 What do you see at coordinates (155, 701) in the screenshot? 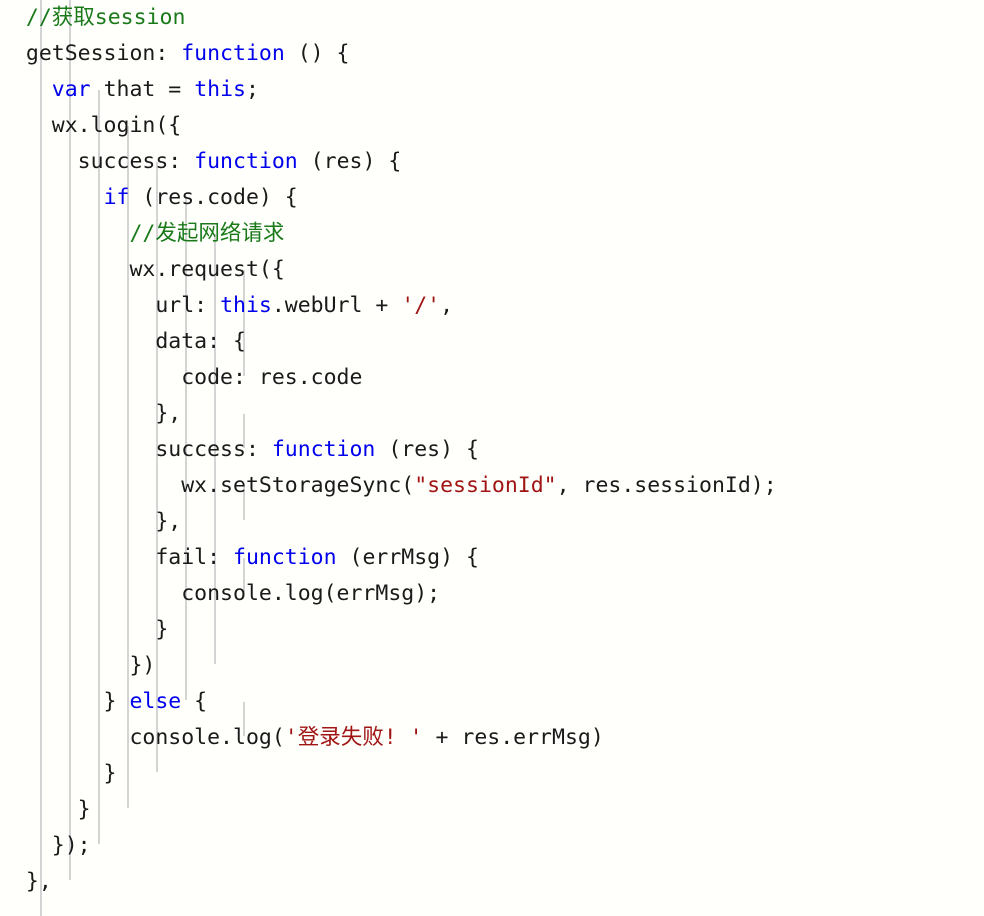
I see `code-token-kw: else` at bounding box center [155, 701].